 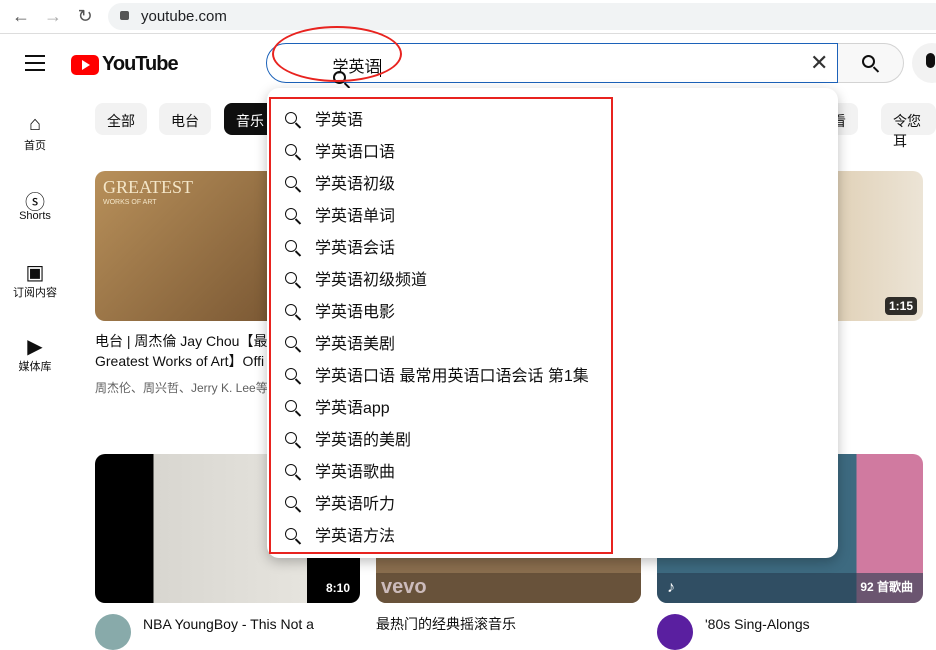 I want to click on forward-button: →, so click(x=53, y=16).